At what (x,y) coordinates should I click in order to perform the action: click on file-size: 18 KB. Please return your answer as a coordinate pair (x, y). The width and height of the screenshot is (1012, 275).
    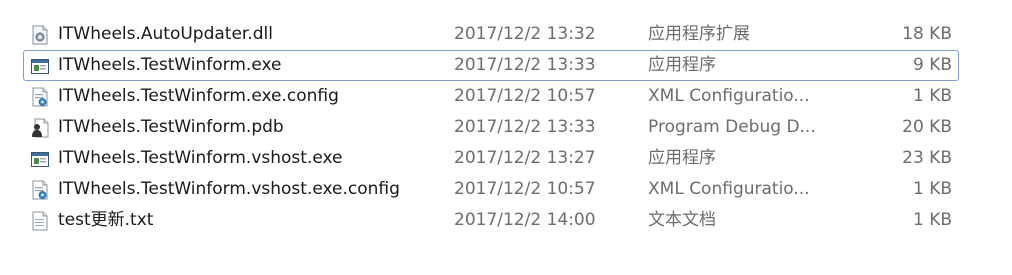
    Looking at the image, I should click on (927, 34).